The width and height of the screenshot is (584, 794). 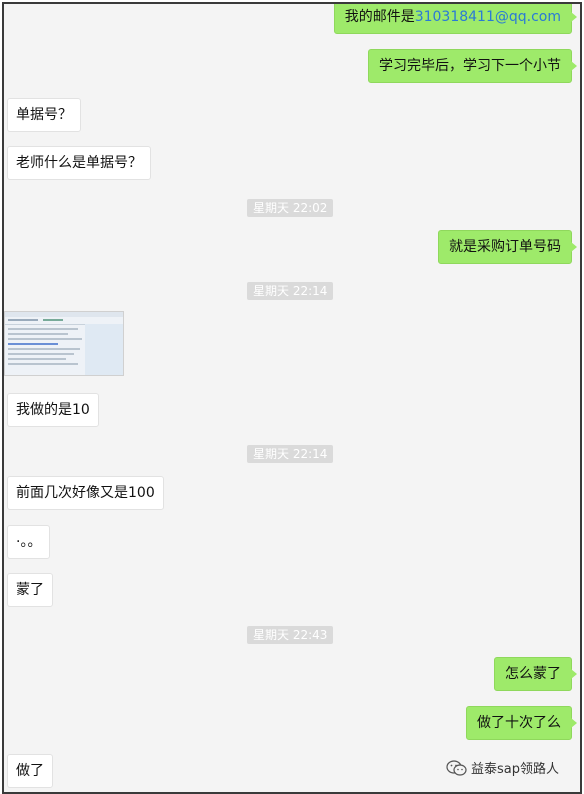 I want to click on message-received: 蒙了, so click(x=30, y=590).